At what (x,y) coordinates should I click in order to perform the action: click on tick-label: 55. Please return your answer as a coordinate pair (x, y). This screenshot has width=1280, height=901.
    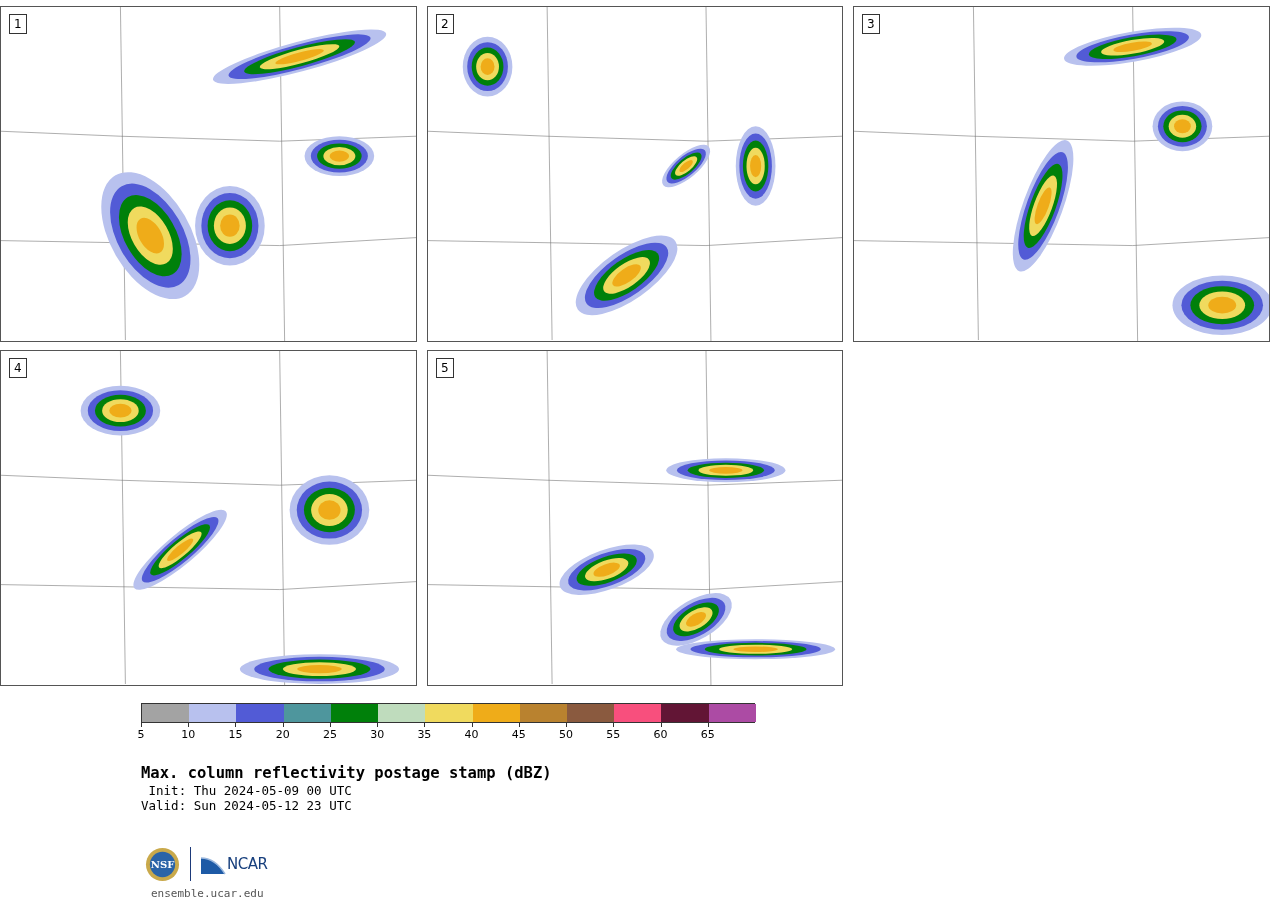
    Looking at the image, I should click on (613, 733).